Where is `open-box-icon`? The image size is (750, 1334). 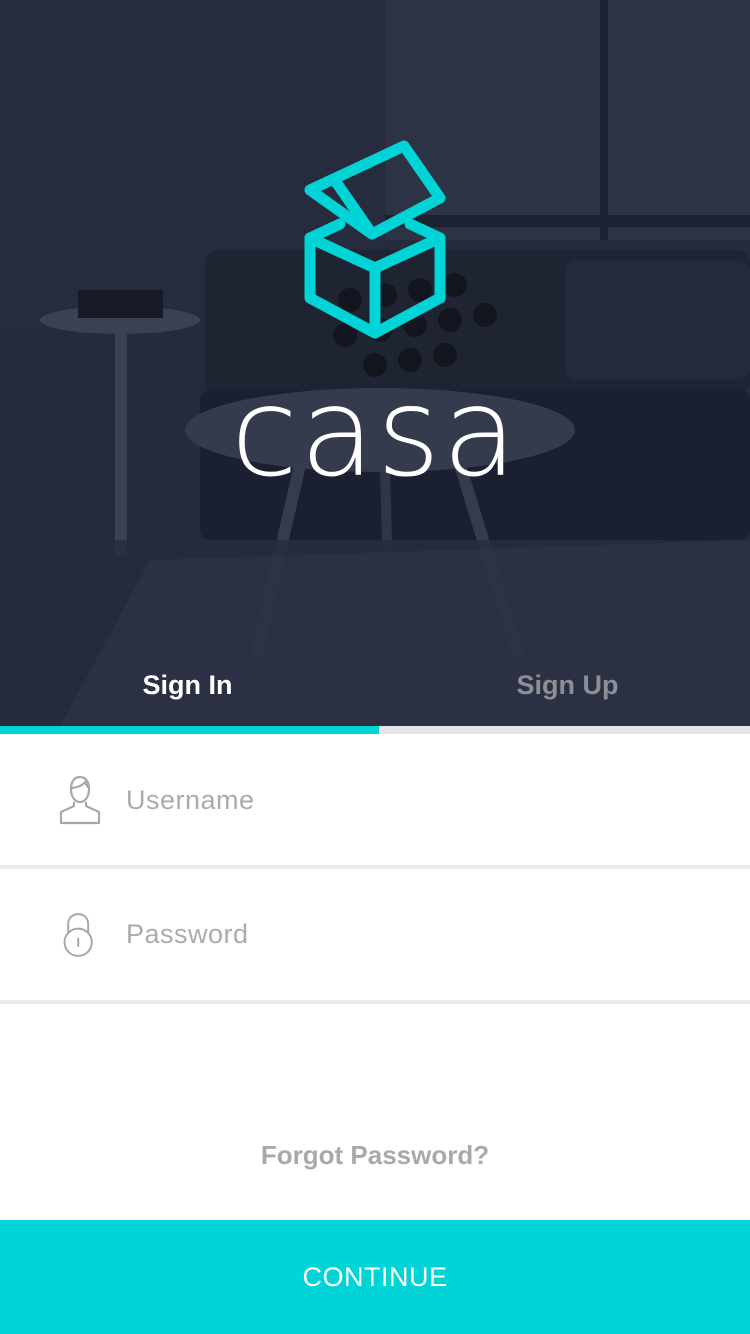
open-box-icon is located at coordinates (375, 239).